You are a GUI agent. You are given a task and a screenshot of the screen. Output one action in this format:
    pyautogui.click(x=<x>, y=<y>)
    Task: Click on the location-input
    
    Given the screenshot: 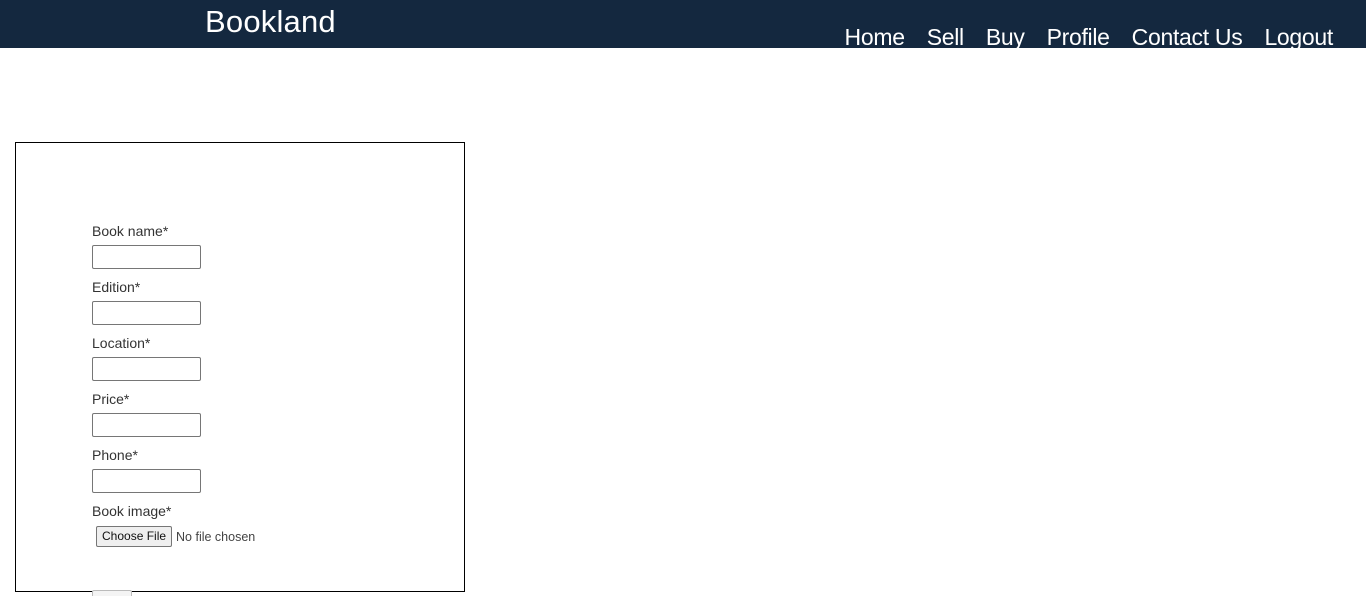 What is the action you would take?
    pyautogui.click(x=146, y=369)
    